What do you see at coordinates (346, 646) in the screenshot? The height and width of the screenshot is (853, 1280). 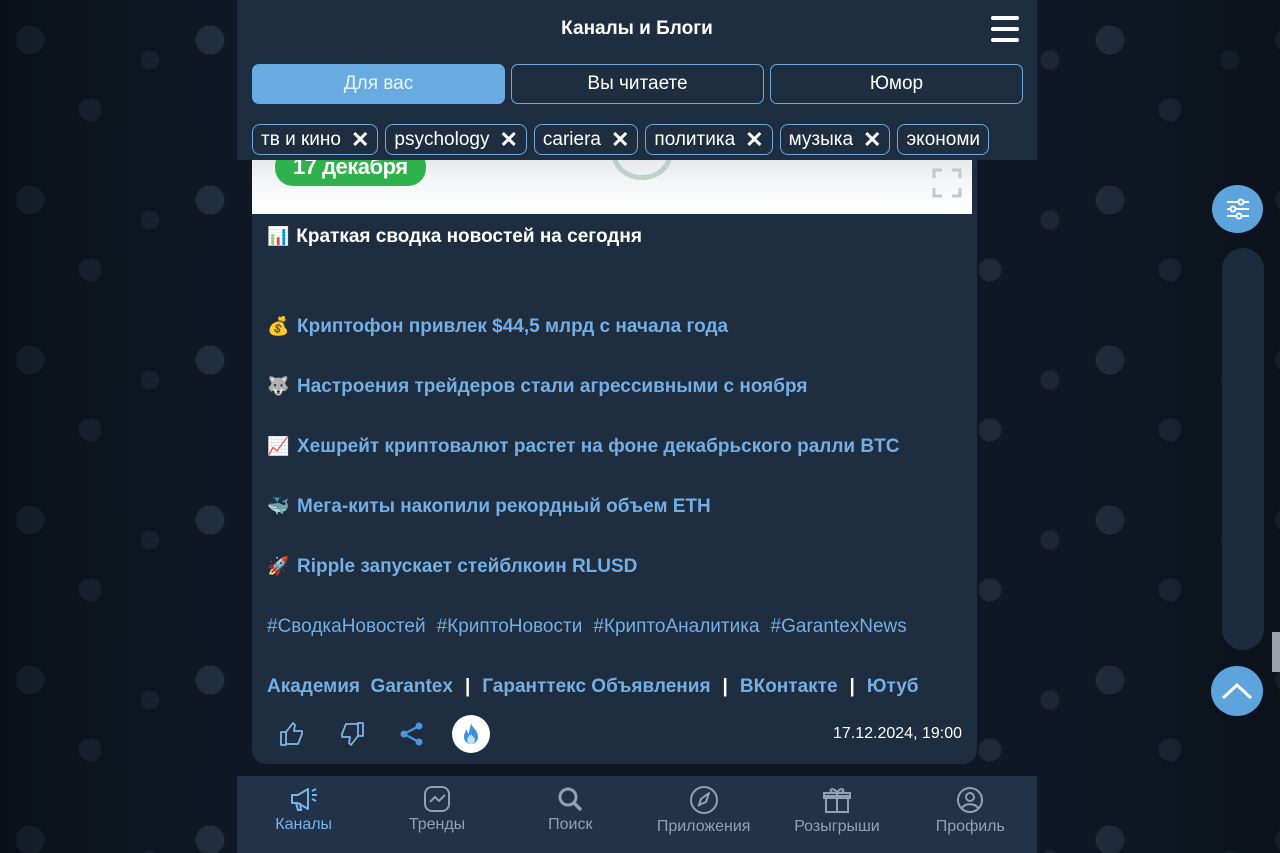 I see `hashtag-link: #СводкаНовостей` at bounding box center [346, 646].